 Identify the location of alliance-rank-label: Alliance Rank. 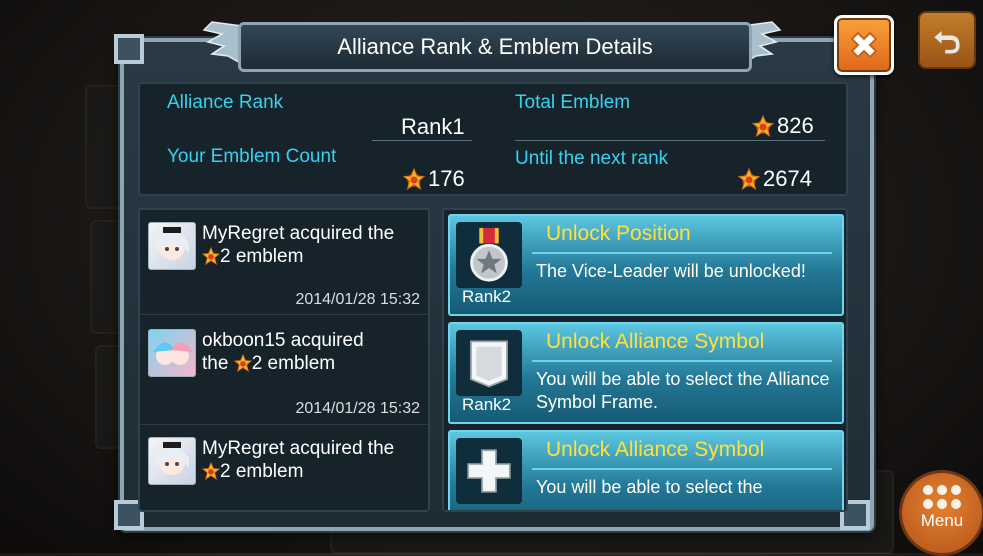
(225, 102).